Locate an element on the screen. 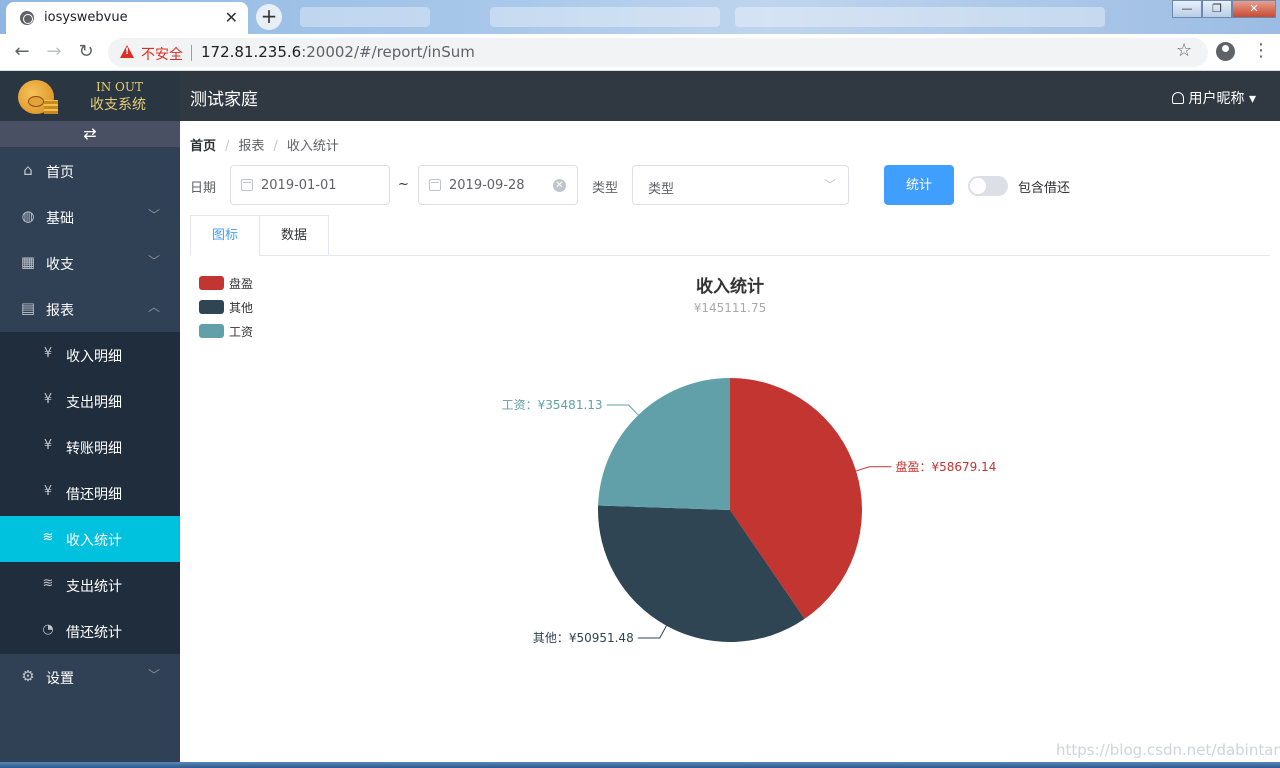 Image resolution: width=1280 pixels, height=768 pixels. chevron-up-icon: ︿ is located at coordinates (154, 307).